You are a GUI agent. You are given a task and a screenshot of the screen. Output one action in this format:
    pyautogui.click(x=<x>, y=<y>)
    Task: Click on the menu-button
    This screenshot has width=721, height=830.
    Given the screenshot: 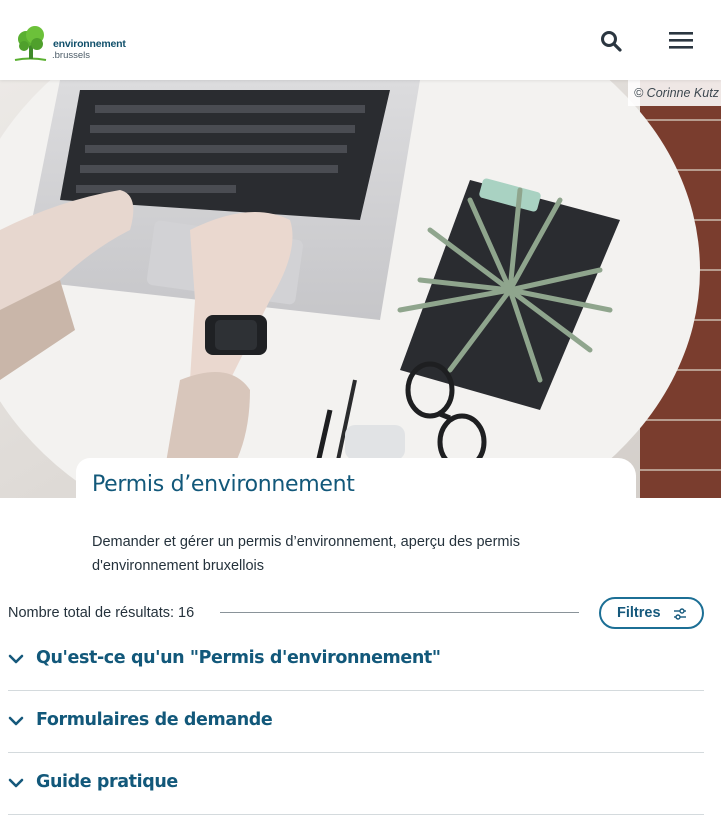 What is the action you would take?
    pyautogui.click(x=681, y=41)
    